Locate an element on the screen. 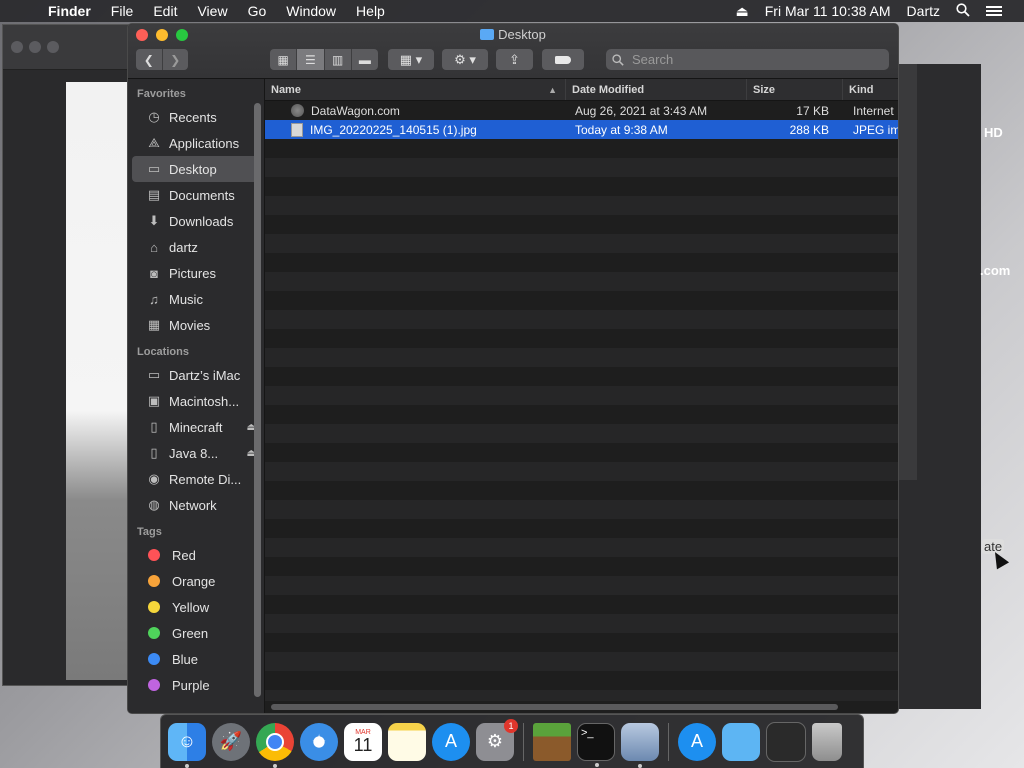 Image resolution: width=1024 pixels, height=768 pixels. sidebar-tag-red: Red is located at coordinates (196, 555).